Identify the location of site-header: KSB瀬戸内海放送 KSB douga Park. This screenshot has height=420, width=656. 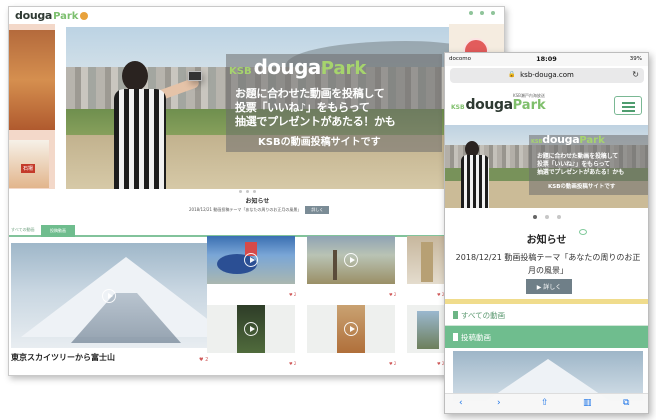
(546, 105).